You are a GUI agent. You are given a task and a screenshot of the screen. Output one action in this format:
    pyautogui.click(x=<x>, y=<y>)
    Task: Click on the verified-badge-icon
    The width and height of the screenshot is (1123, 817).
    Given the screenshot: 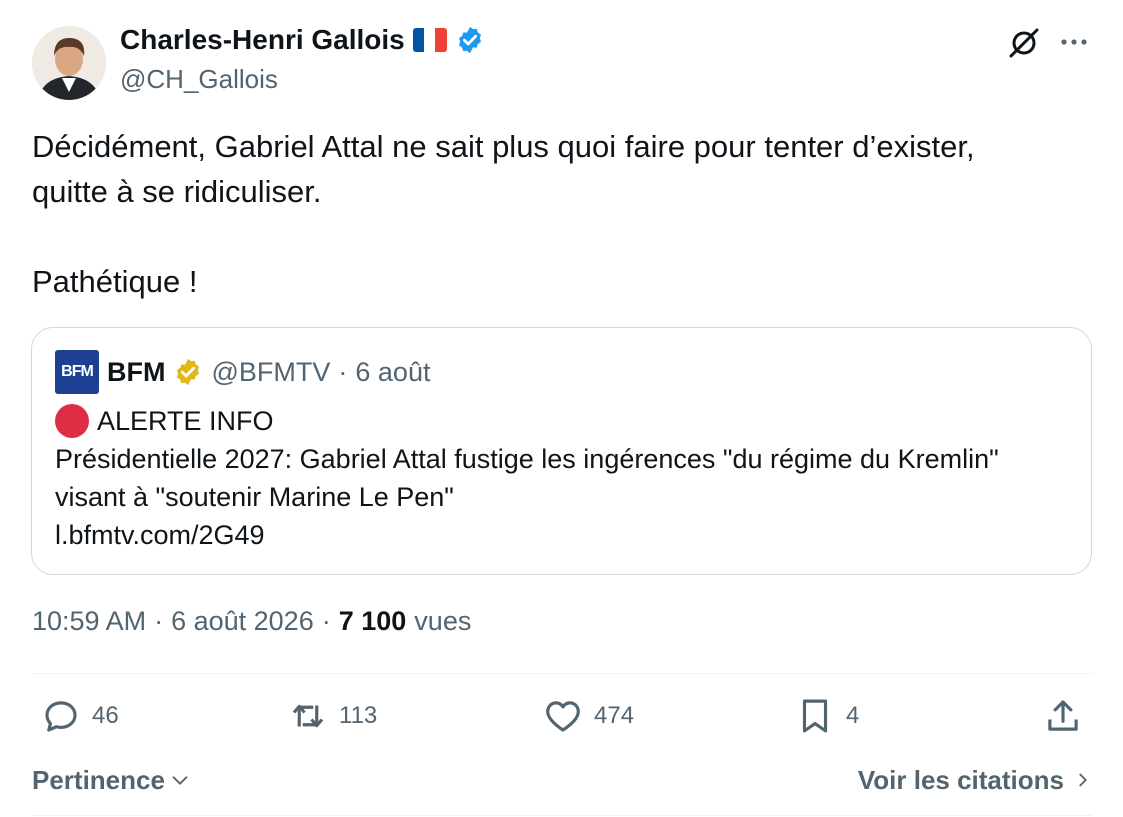 What is the action you would take?
    pyautogui.click(x=470, y=40)
    